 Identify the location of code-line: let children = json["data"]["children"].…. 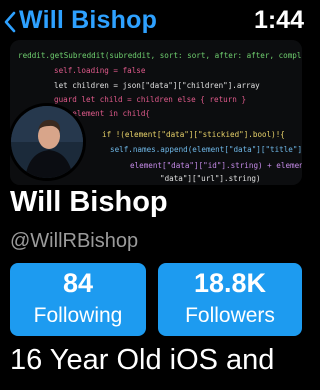
(157, 85).